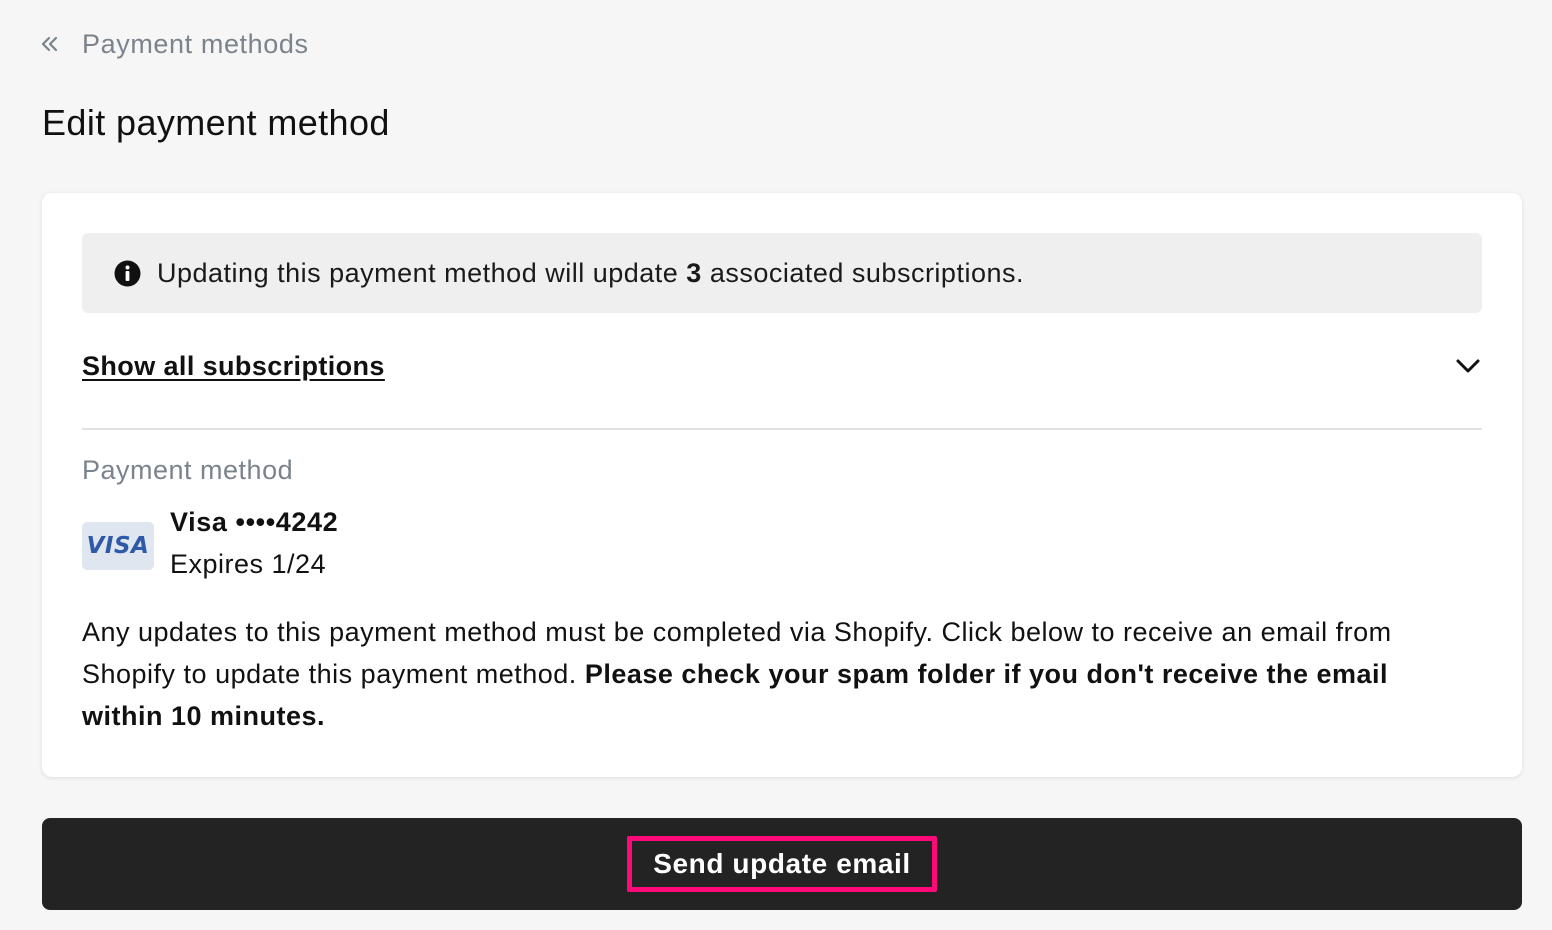 This screenshot has width=1552, height=930. I want to click on chevron-down-icon, so click(1468, 366).